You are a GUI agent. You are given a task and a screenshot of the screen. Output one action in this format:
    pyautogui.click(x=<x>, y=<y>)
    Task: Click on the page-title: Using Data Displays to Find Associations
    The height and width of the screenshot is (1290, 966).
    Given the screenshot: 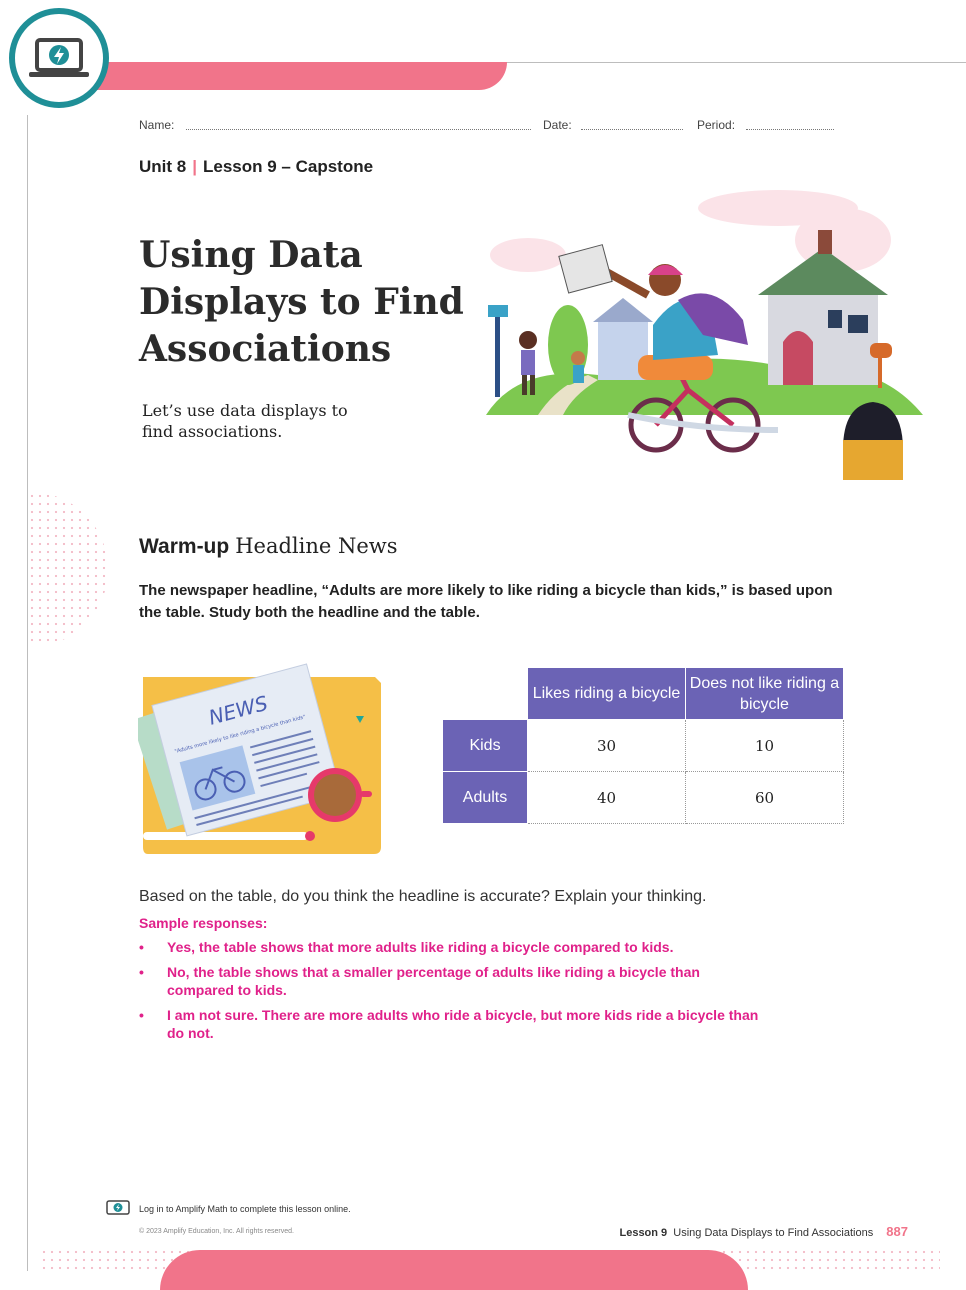 What is the action you would take?
    pyautogui.click(x=301, y=302)
    